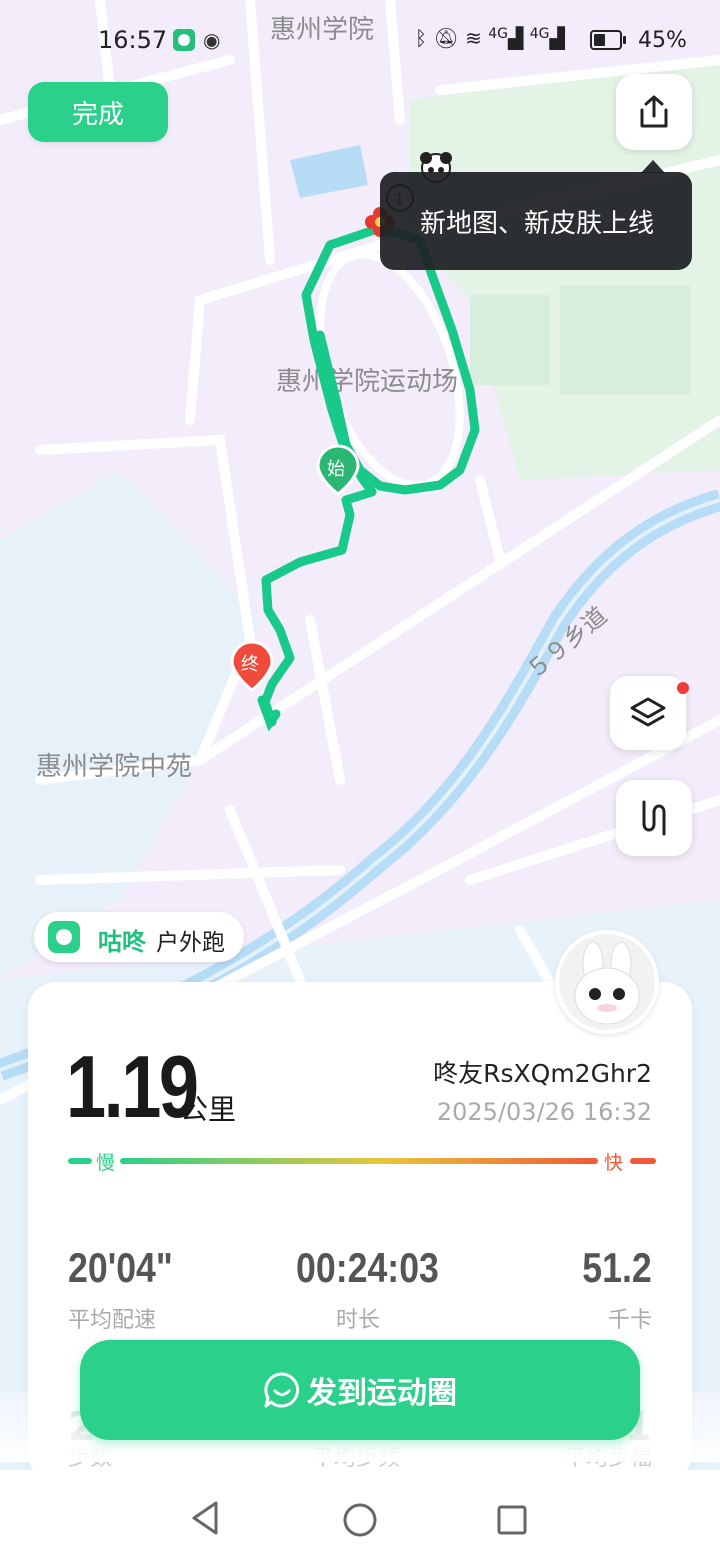  I want to click on svg-text: 终, so click(250, 664).